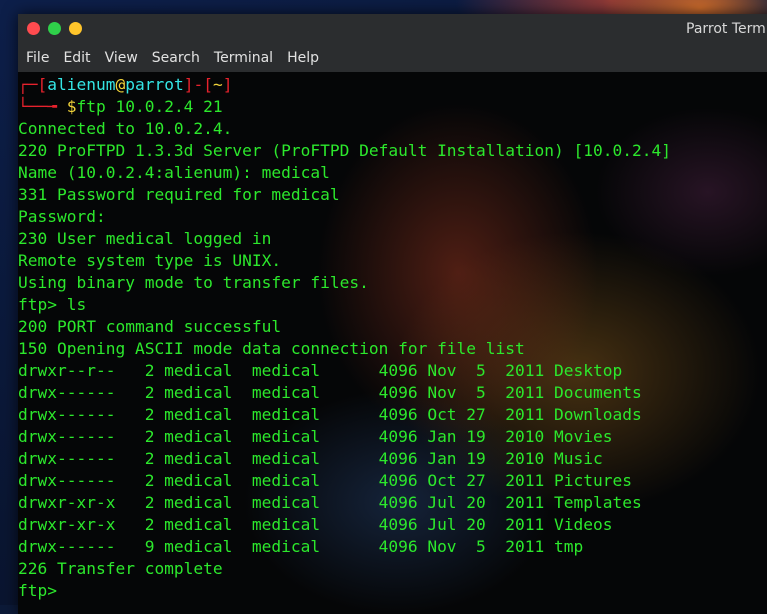 The height and width of the screenshot is (614, 767). What do you see at coordinates (120, 568) in the screenshot?
I see `output-line: 226 Transfer complete` at bounding box center [120, 568].